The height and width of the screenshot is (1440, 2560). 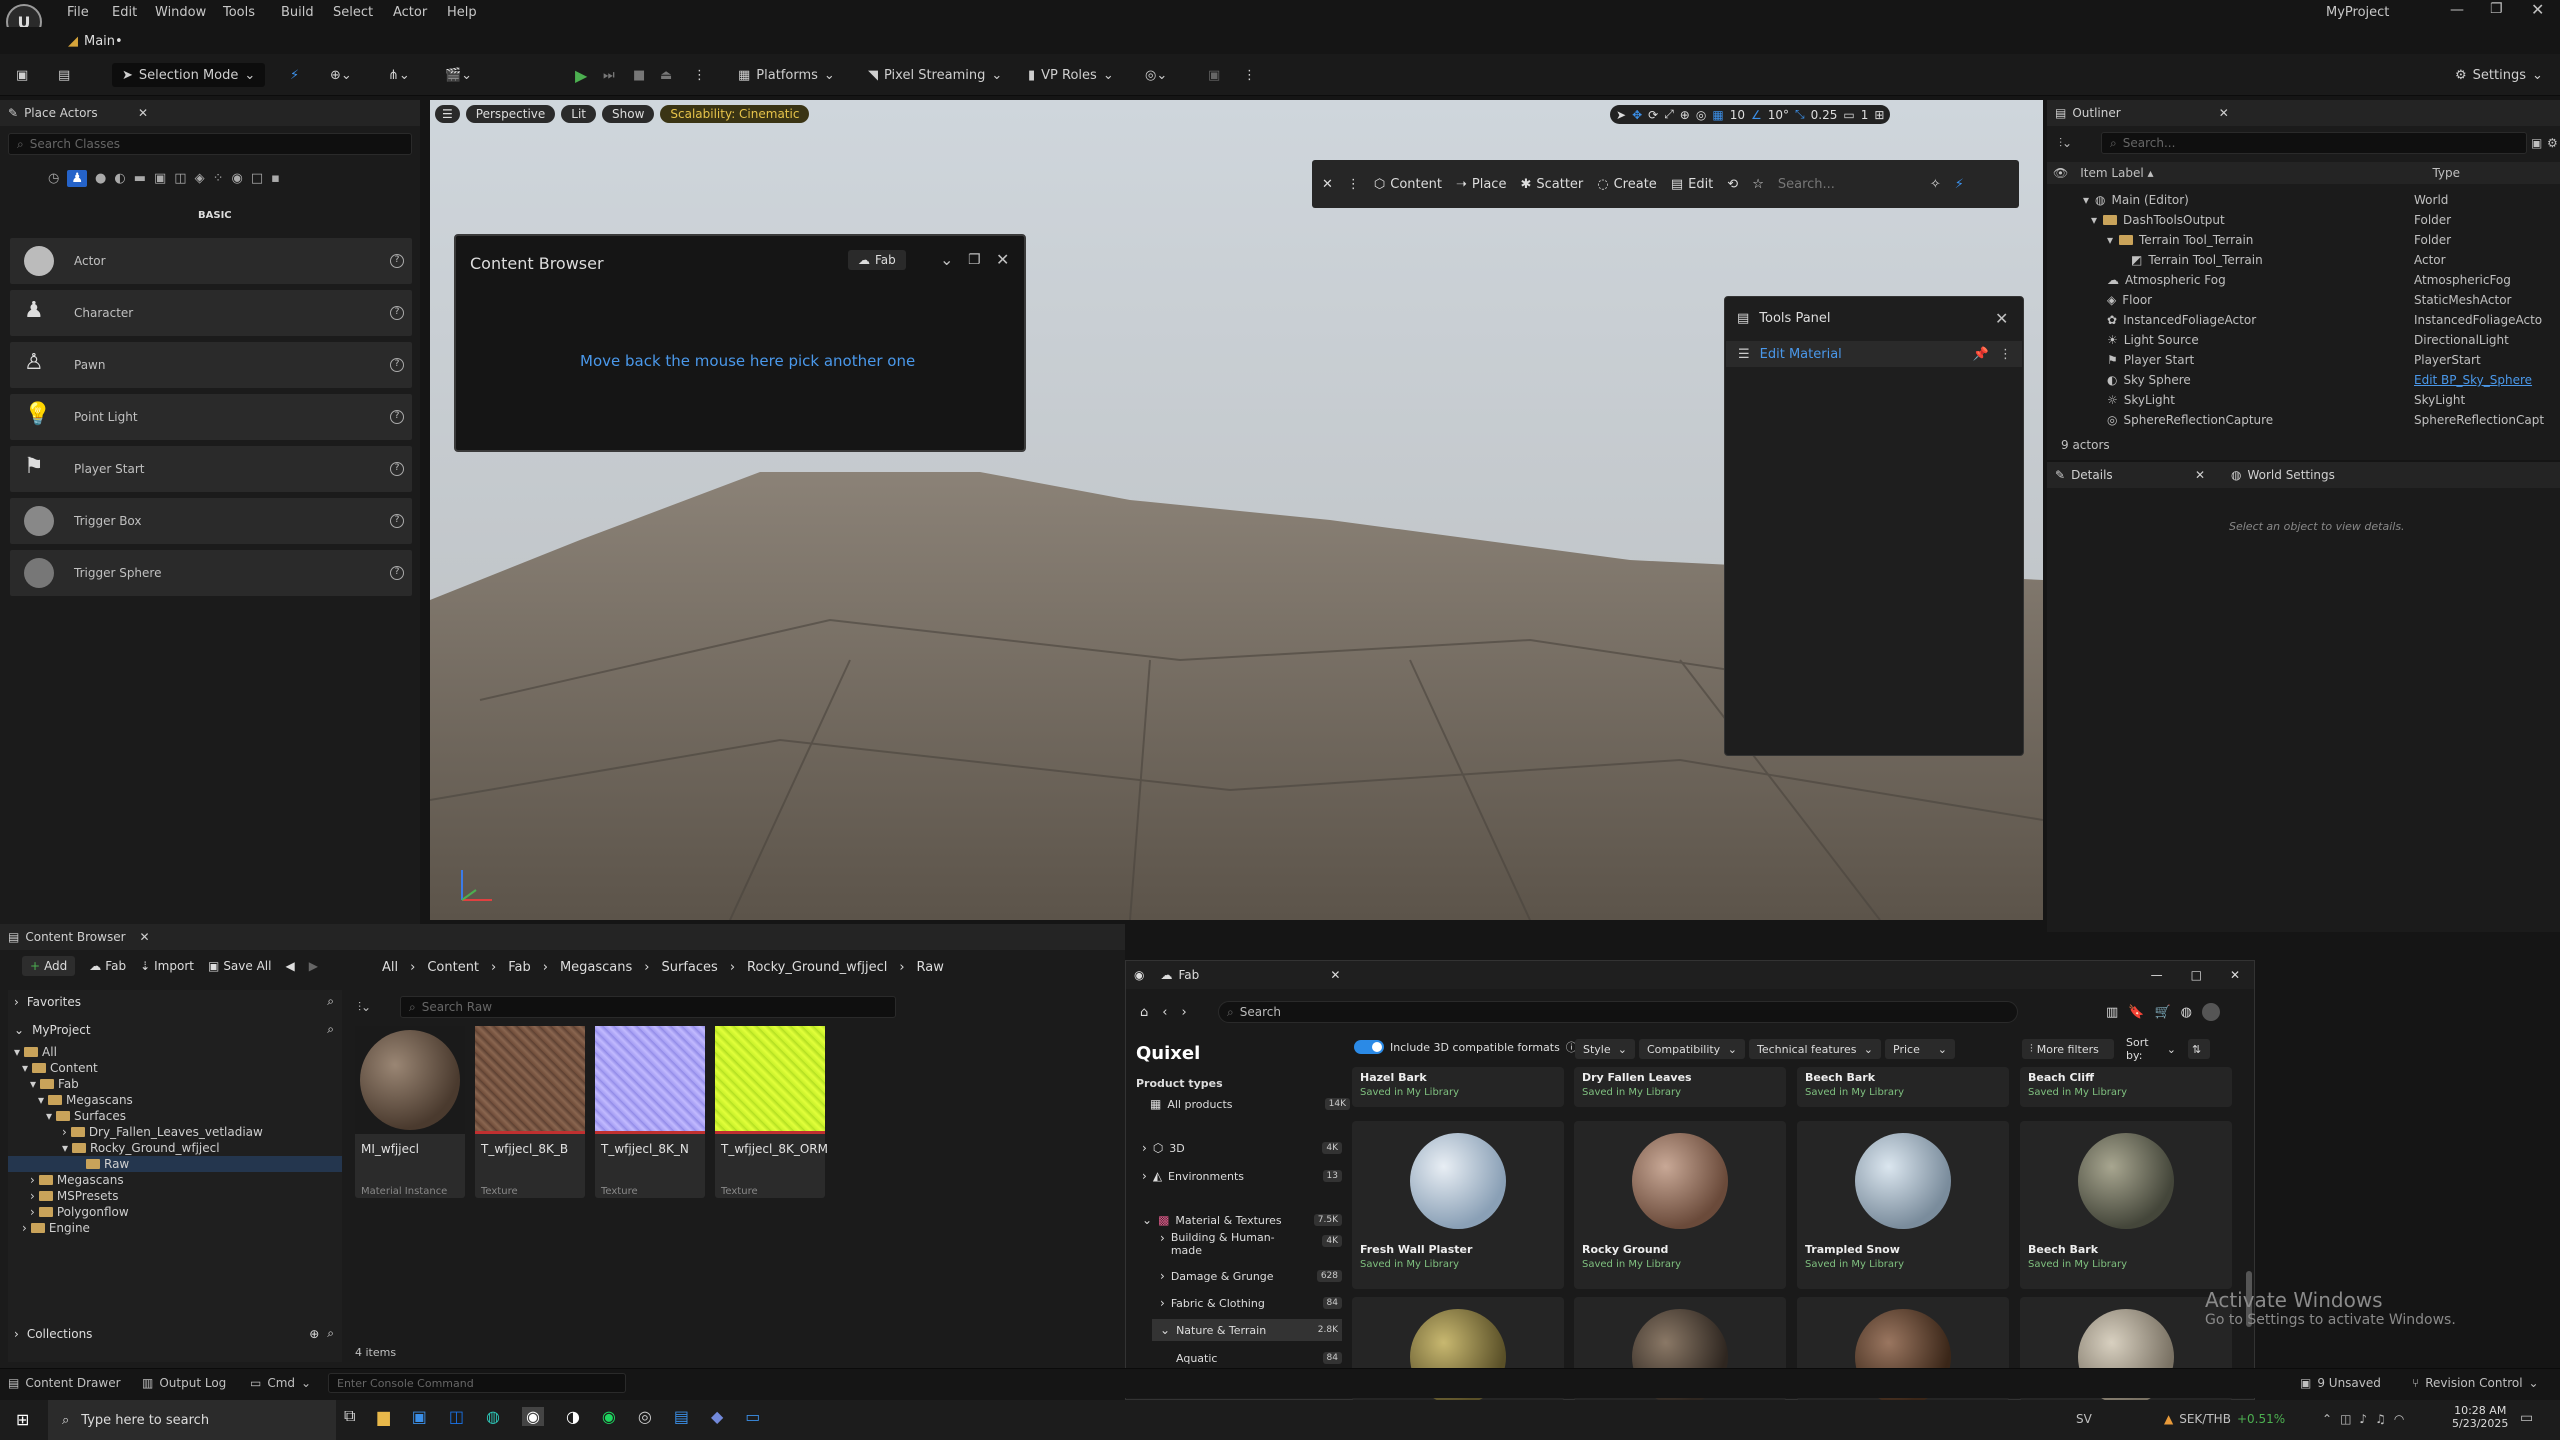 I want to click on outliner-row: ▾ DashToolsOutput Folder, so click(x=2303, y=220).